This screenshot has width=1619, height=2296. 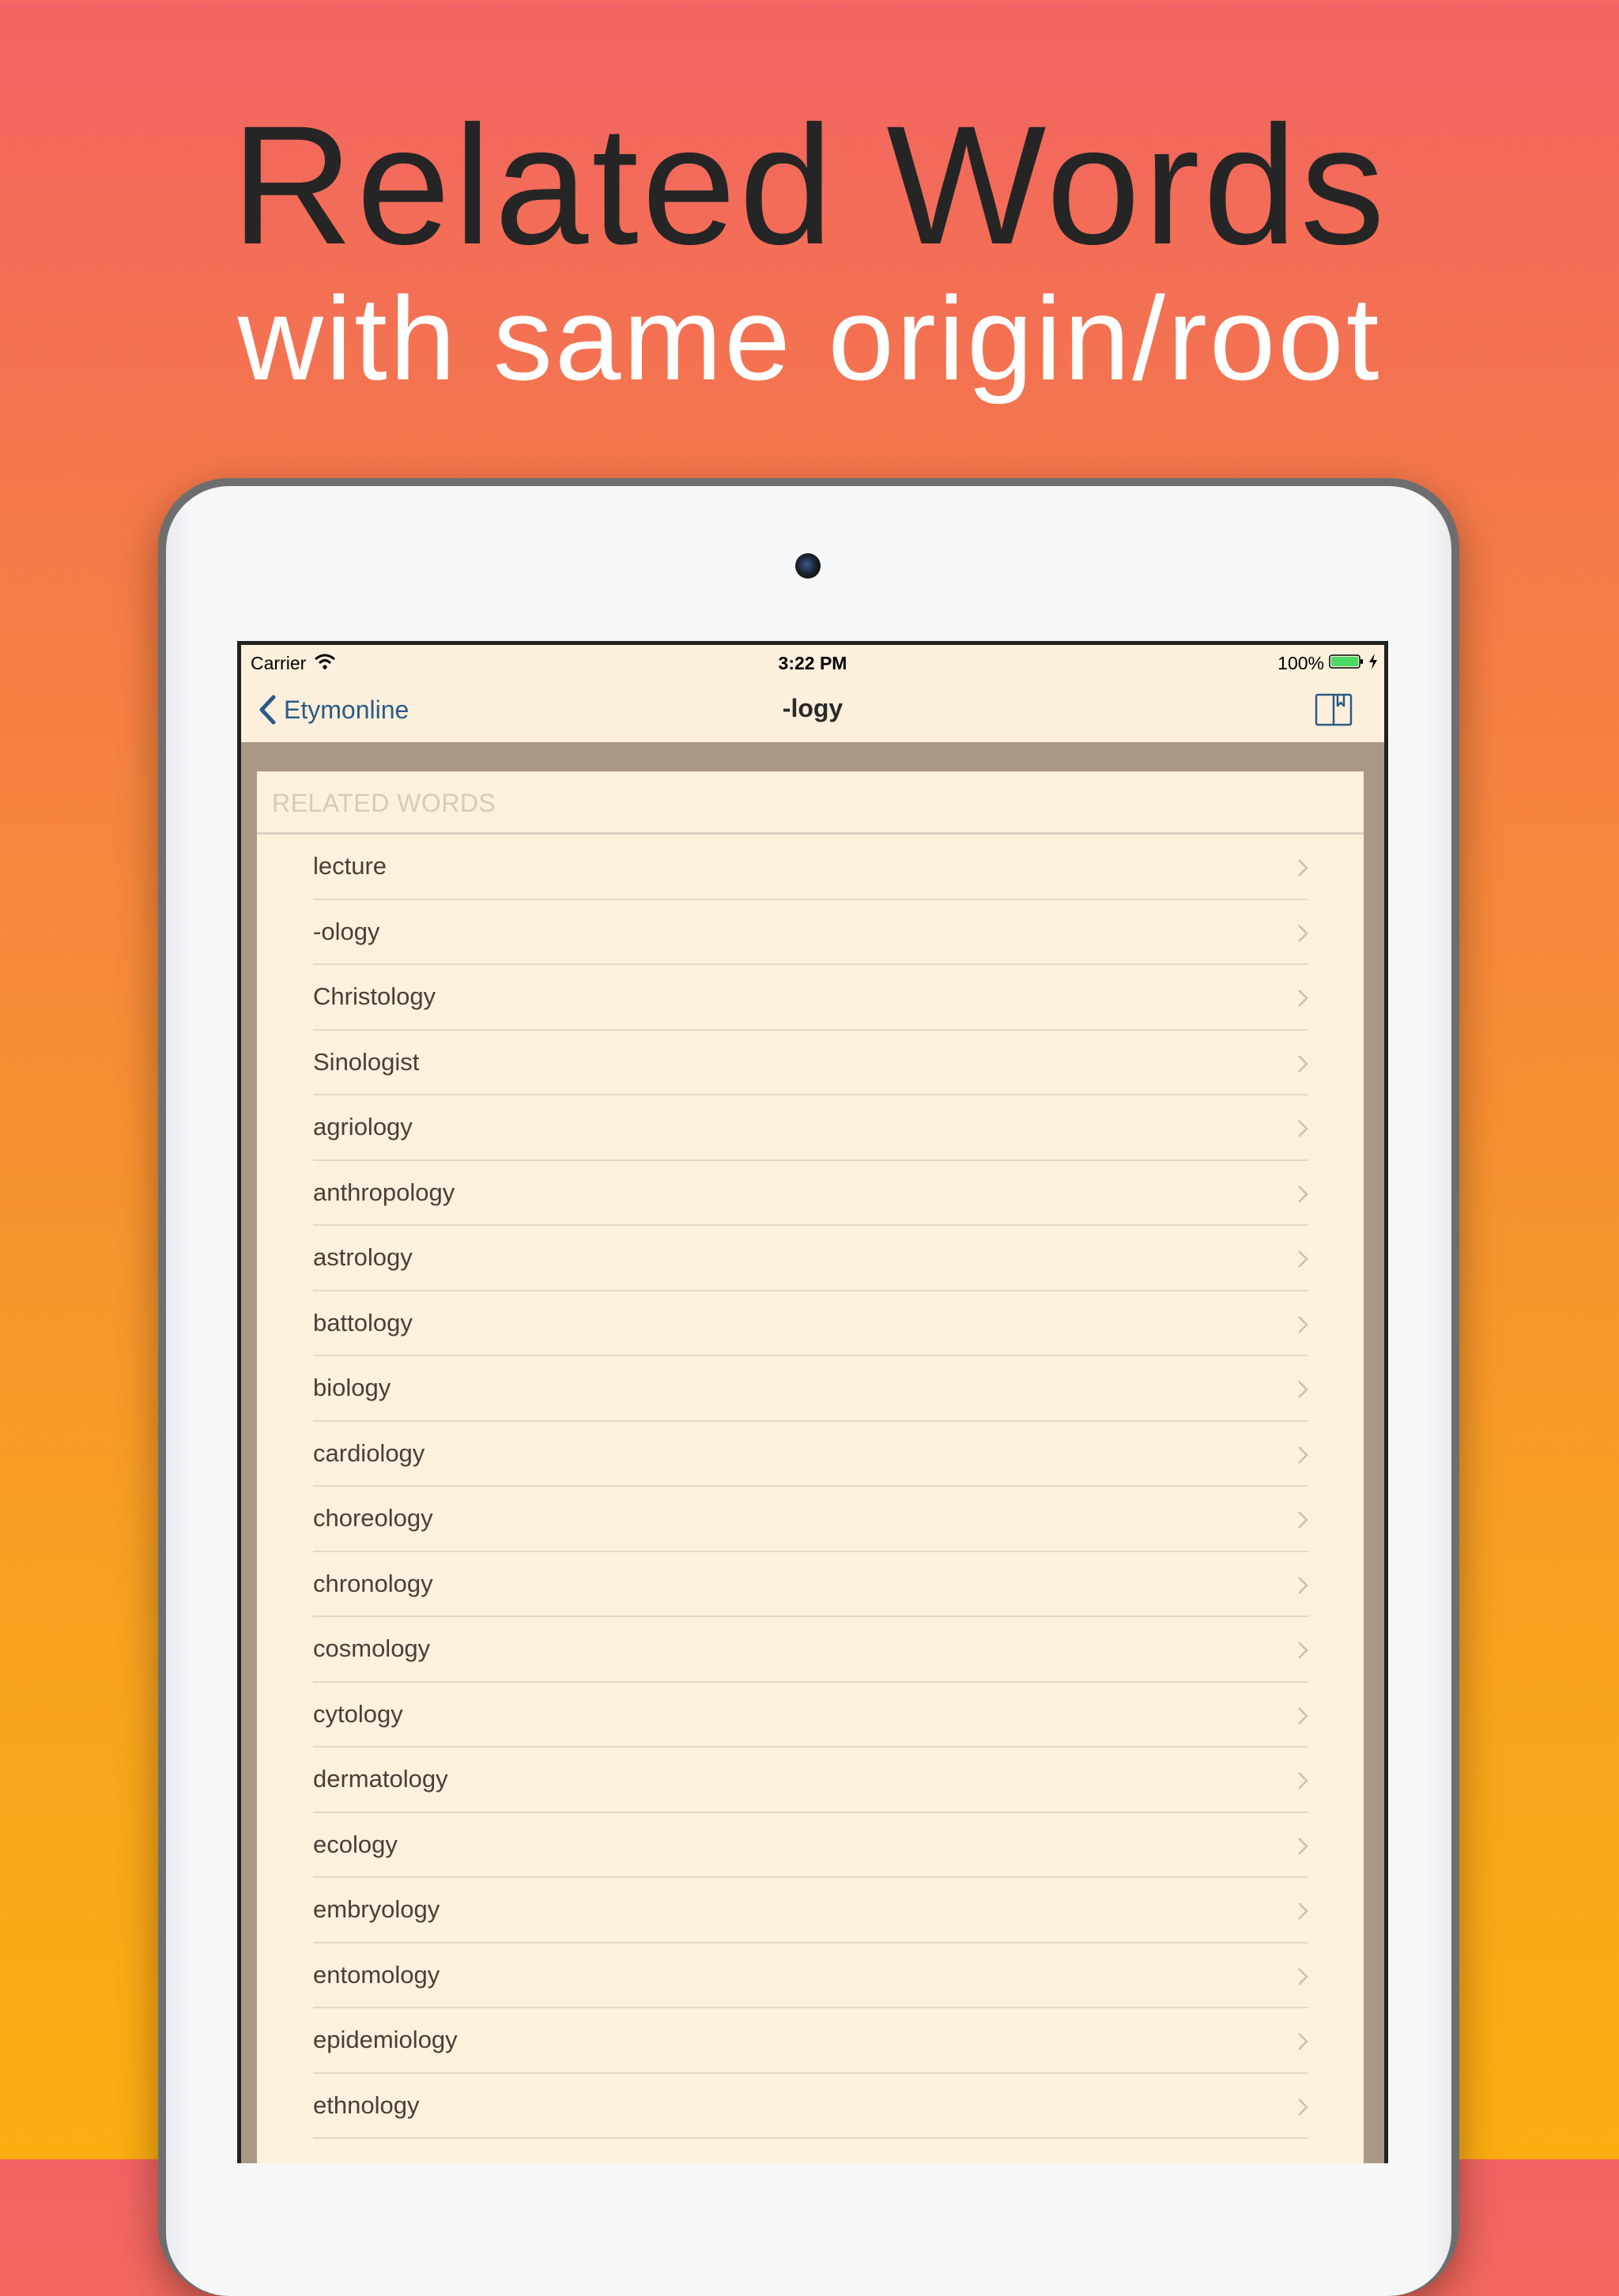 I want to click on list-item-label: chronology, so click(x=373, y=1583).